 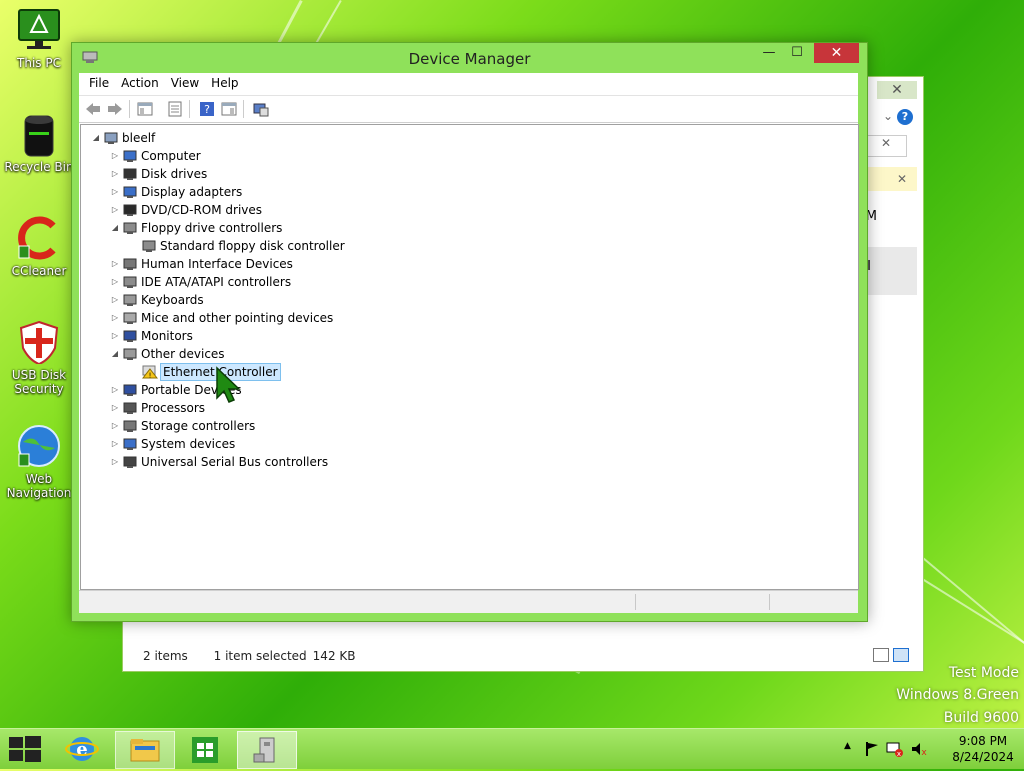 What do you see at coordinates (769, 53) in the screenshot?
I see `minimize-button: —` at bounding box center [769, 53].